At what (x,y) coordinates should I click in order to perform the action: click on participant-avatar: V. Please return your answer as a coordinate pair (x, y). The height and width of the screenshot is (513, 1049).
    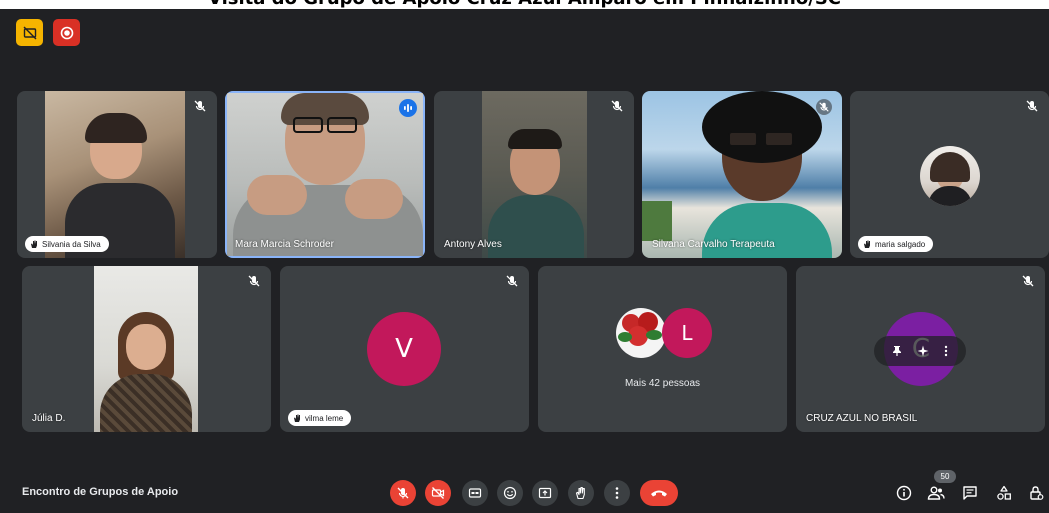
    Looking at the image, I should click on (404, 349).